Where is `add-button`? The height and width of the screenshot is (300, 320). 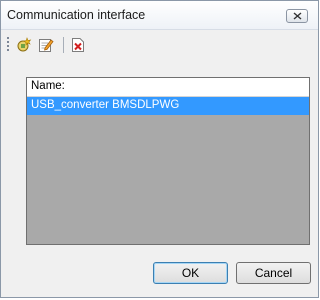 add-button is located at coordinates (24, 45).